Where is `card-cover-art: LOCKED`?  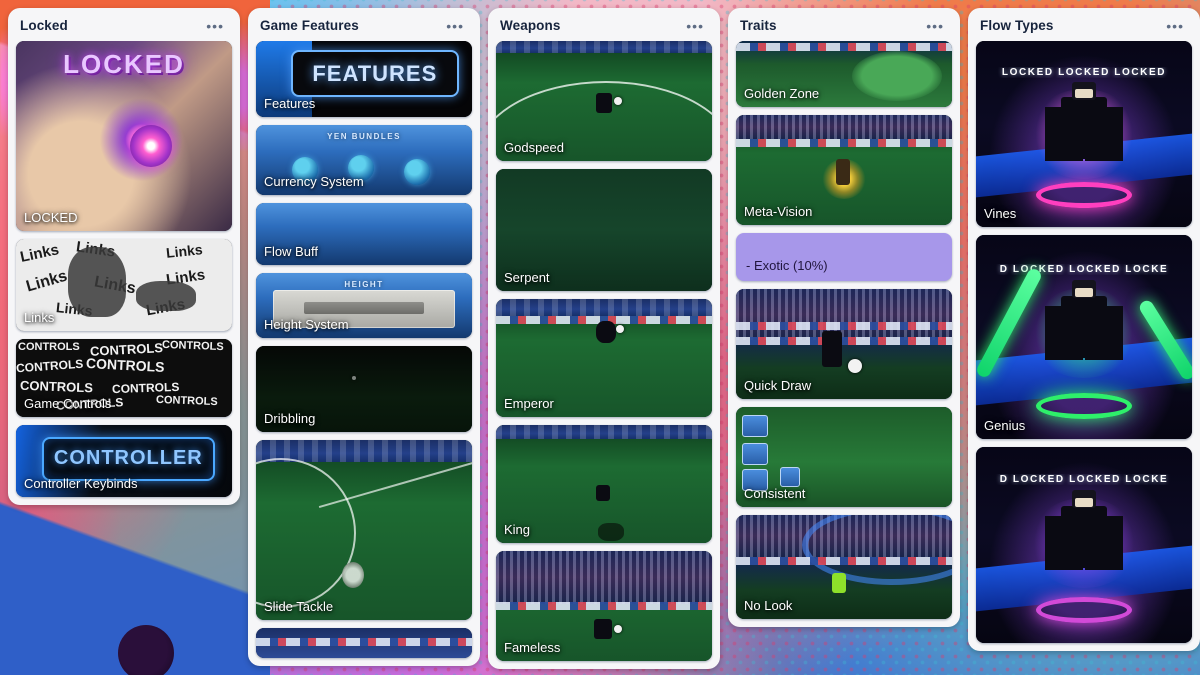 card-cover-art: LOCKED is located at coordinates (124, 136).